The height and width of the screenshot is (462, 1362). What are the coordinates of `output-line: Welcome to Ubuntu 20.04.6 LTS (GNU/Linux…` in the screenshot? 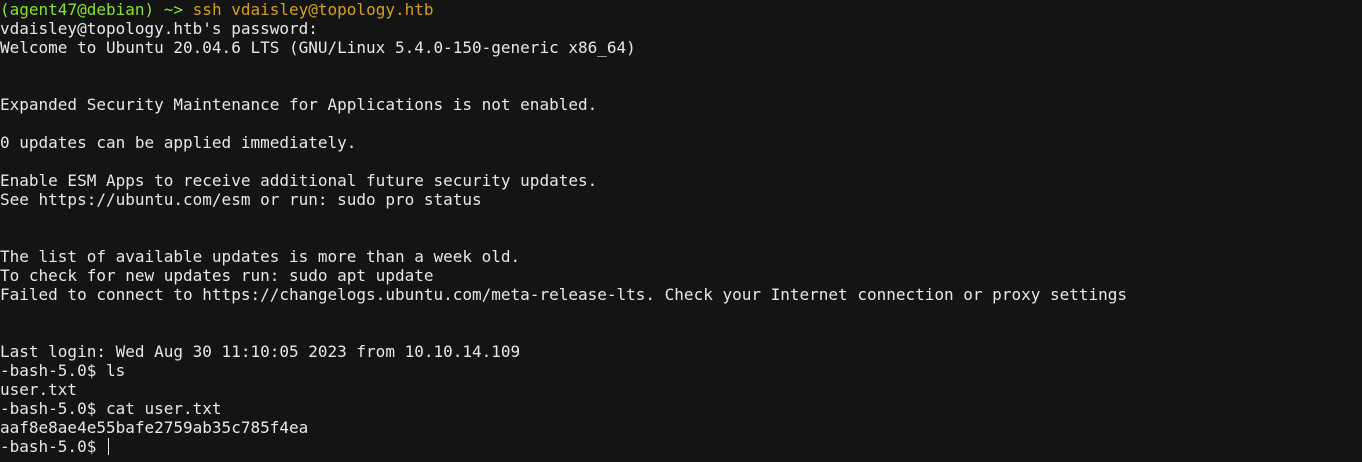 It's located at (318, 47).